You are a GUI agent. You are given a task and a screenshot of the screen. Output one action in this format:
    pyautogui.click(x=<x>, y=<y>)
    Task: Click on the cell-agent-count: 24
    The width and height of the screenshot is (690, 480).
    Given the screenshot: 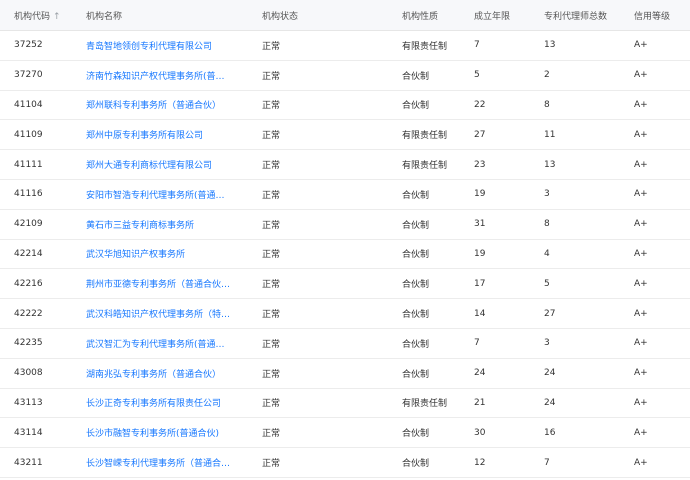 What is the action you would take?
    pyautogui.click(x=550, y=373)
    